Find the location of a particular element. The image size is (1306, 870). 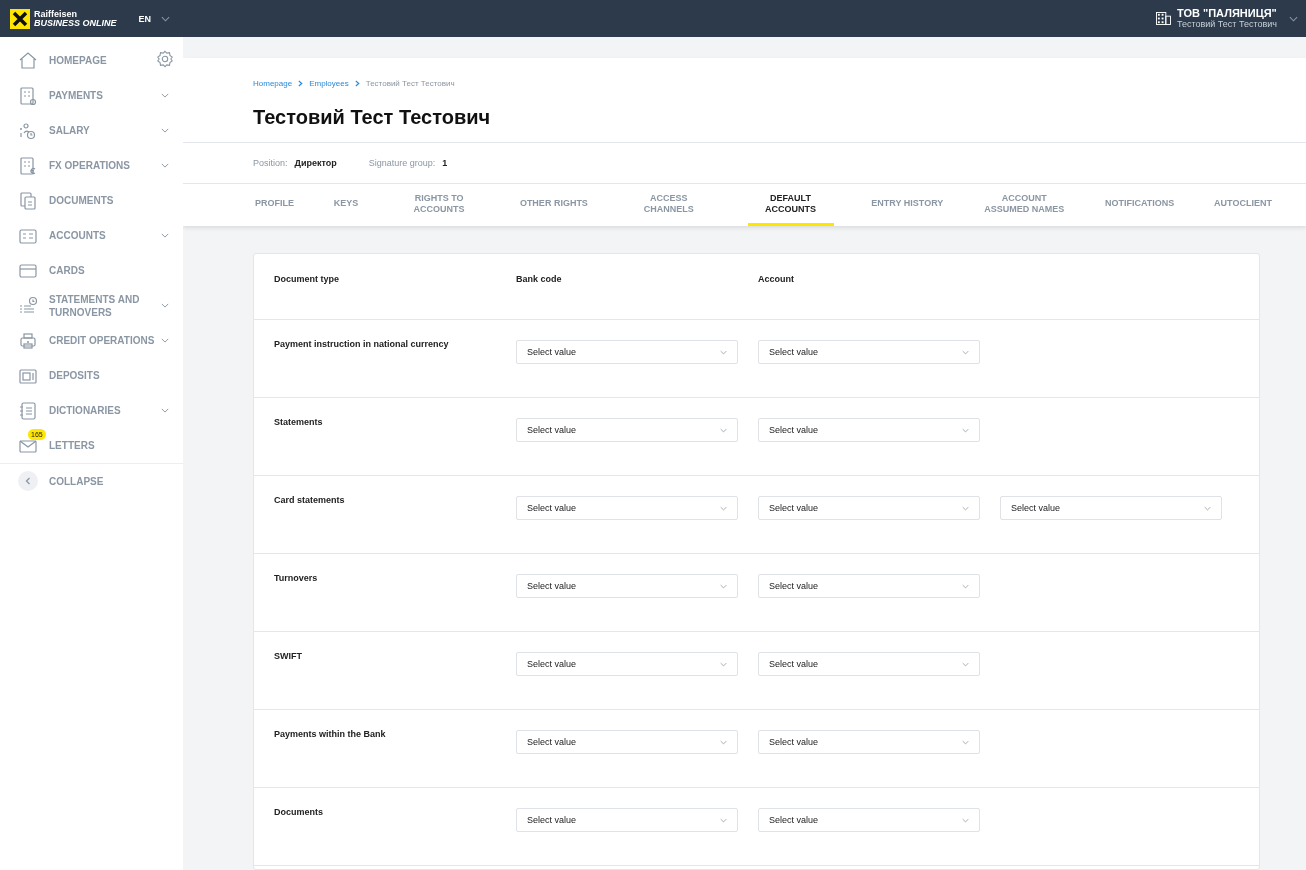

table-cell-text: Card statements is located at coordinates (310, 500).